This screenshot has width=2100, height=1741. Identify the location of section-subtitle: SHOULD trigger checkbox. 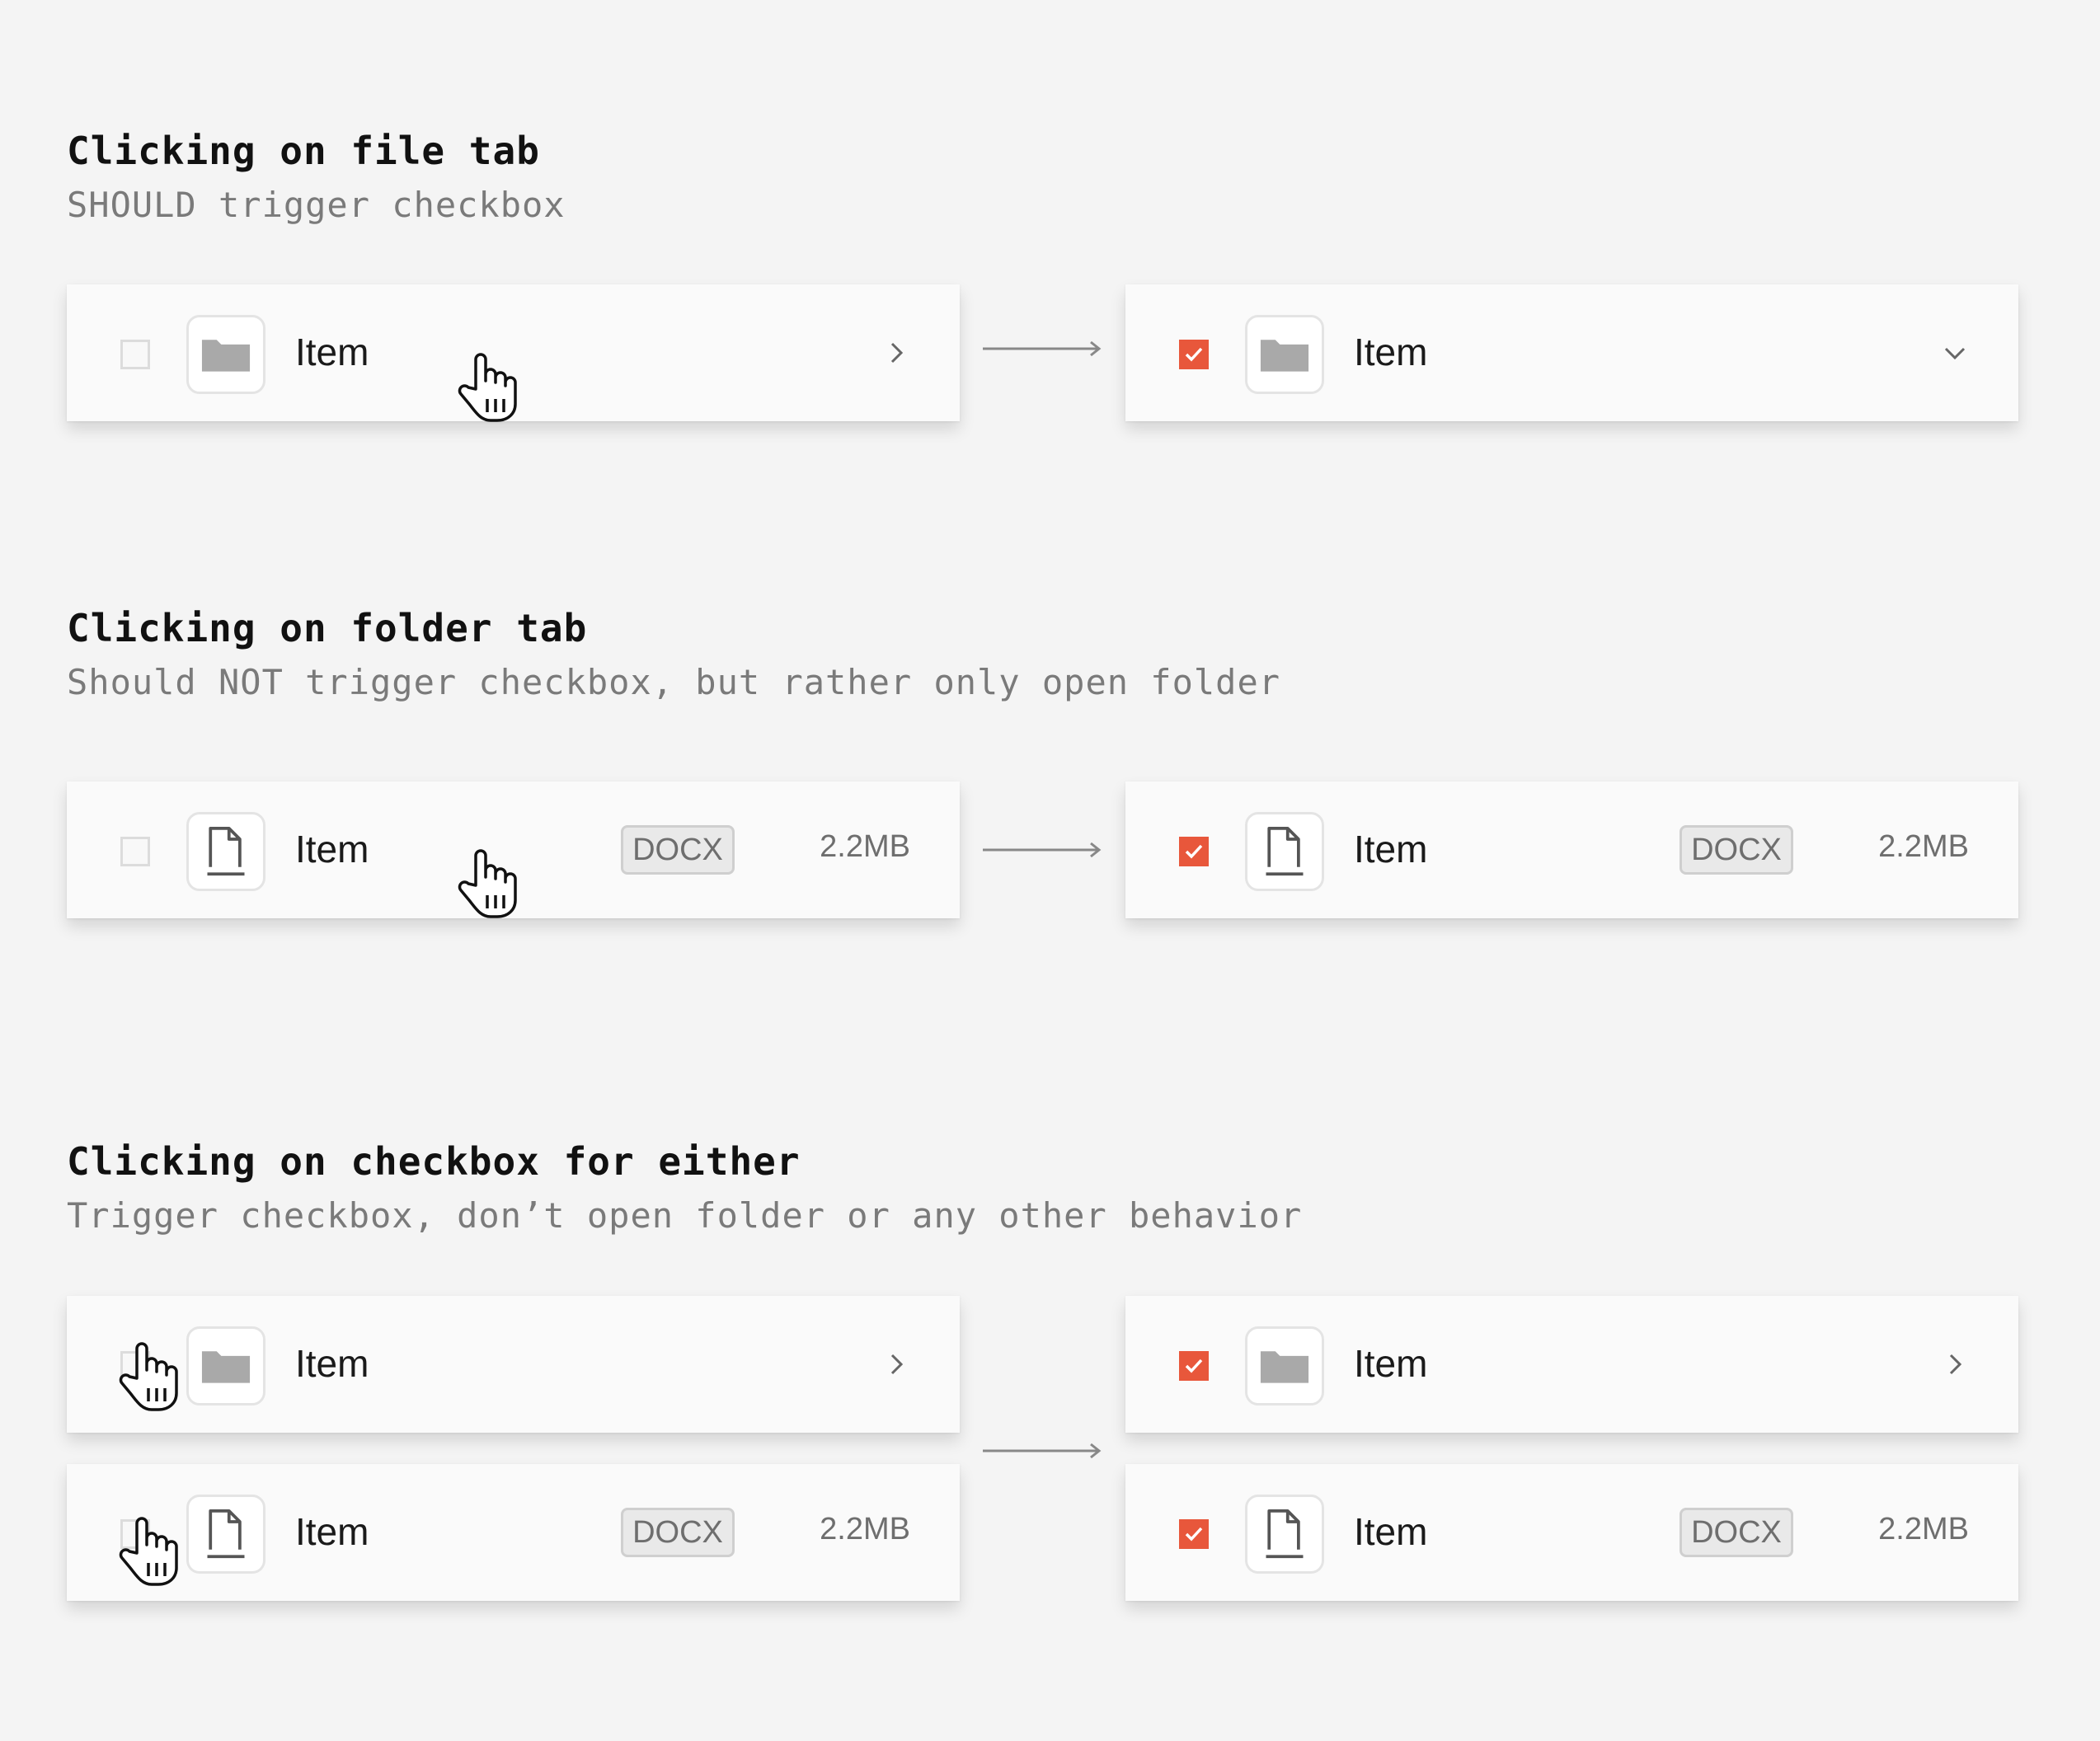
(316, 205).